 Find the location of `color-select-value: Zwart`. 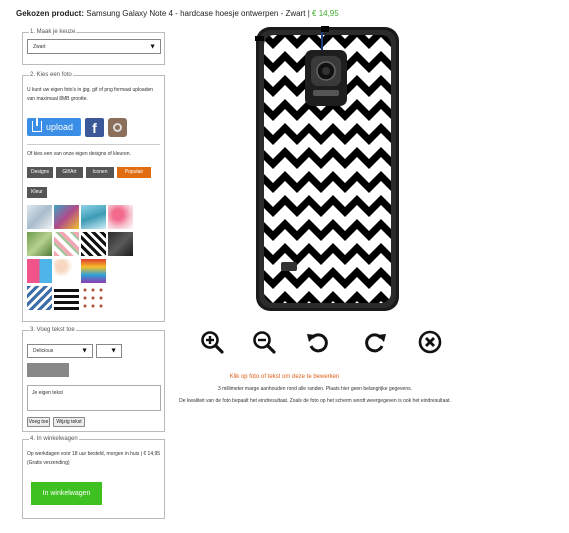

color-select-value: Zwart is located at coordinates (39, 46).